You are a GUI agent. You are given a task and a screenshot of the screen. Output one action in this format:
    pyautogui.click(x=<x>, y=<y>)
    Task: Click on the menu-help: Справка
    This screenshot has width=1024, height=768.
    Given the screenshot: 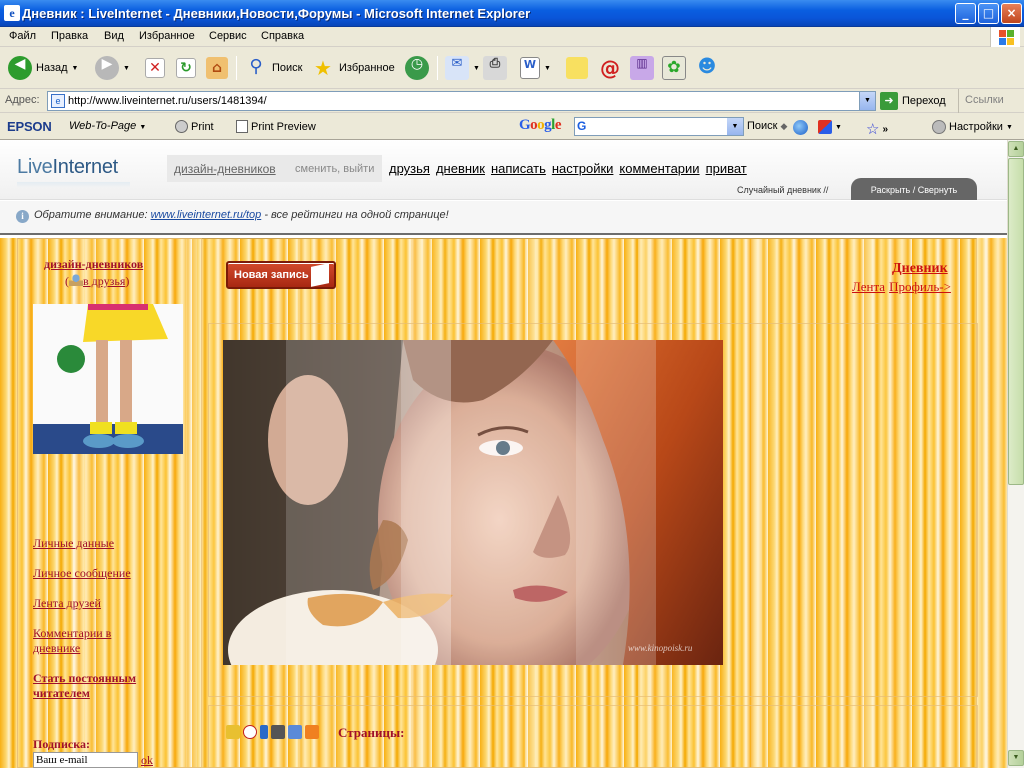 What is the action you would take?
    pyautogui.click(x=282, y=36)
    